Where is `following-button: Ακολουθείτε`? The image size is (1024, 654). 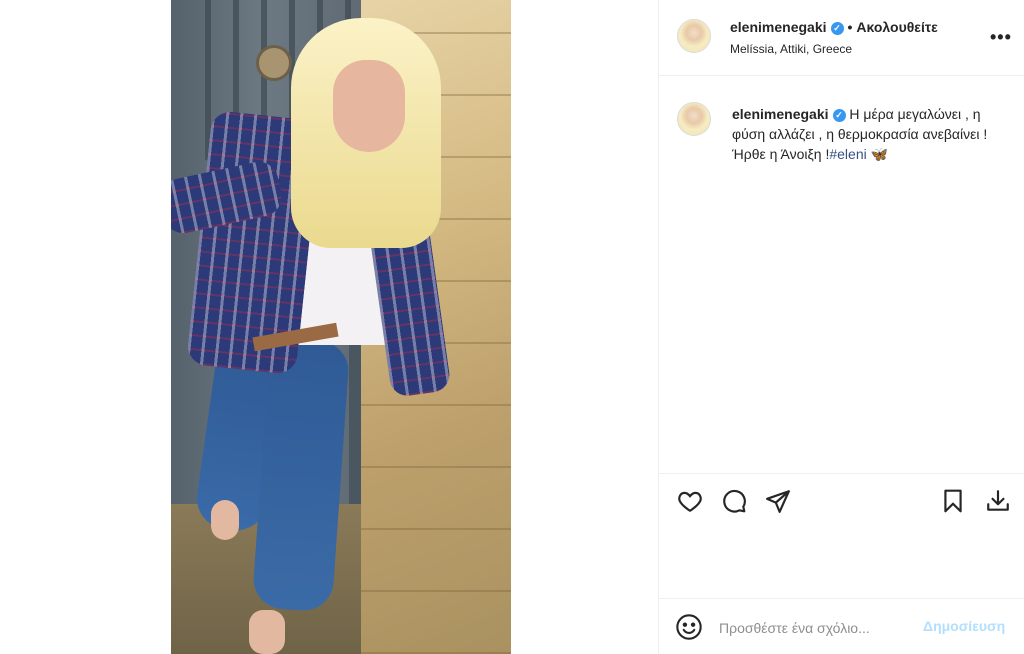
following-button: Ακολουθείτε is located at coordinates (896, 27).